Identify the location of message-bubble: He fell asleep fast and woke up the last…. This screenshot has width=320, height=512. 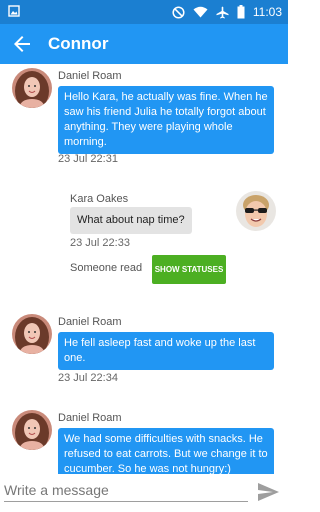
(166, 351).